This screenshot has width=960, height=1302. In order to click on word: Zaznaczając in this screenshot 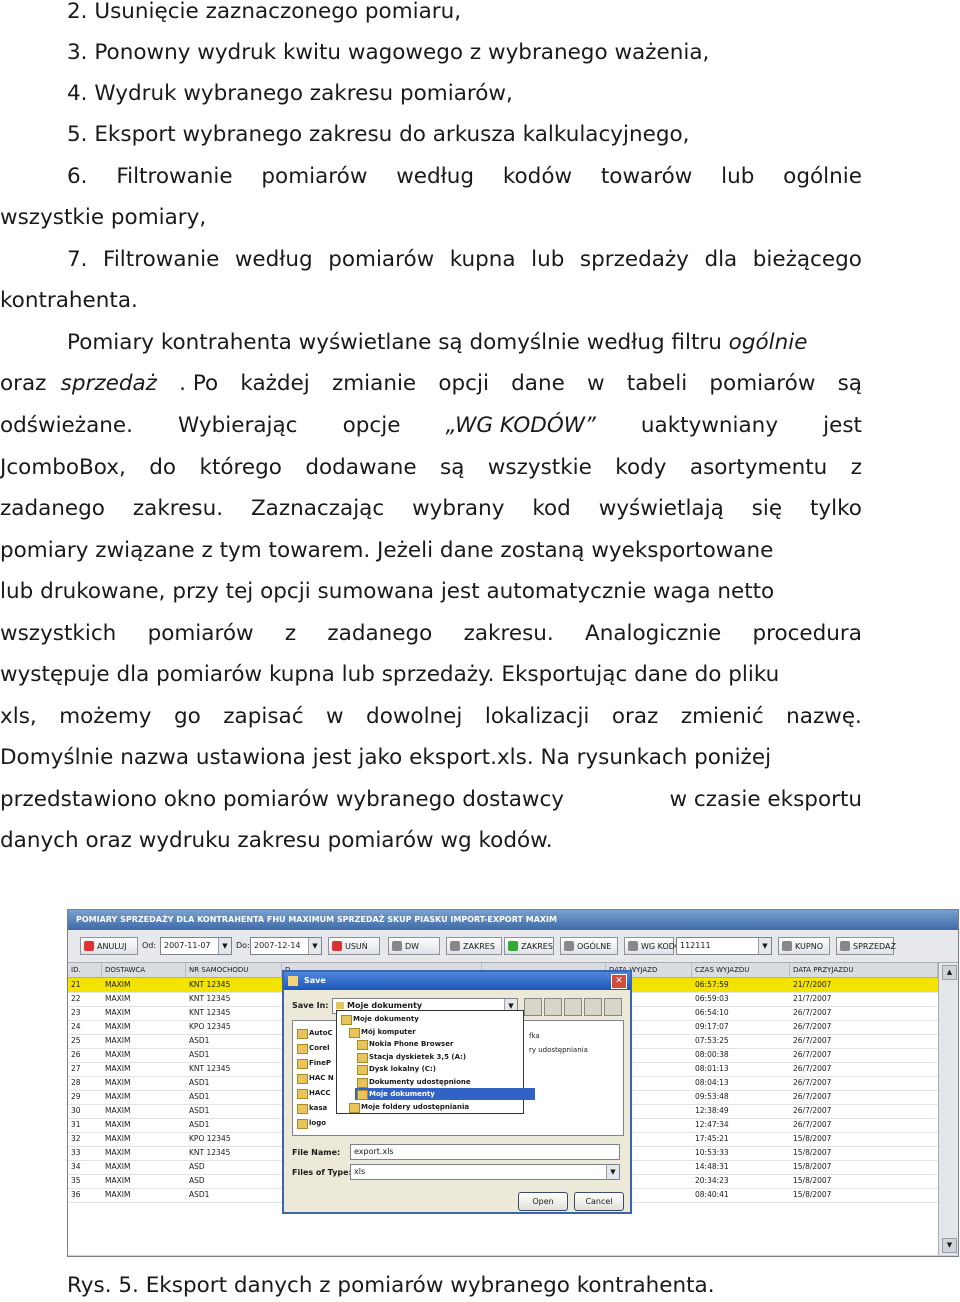, I will do `click(317, 508)`.